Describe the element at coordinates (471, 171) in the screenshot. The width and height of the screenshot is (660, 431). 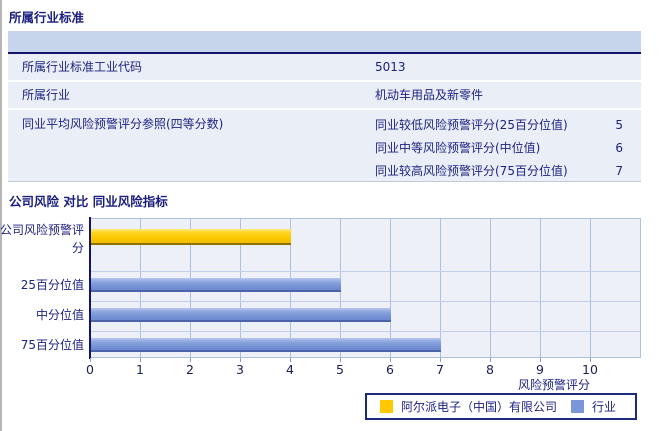
I see `quartile-high-label: 同业较高风险预警评分(75百分位值)` at that location.